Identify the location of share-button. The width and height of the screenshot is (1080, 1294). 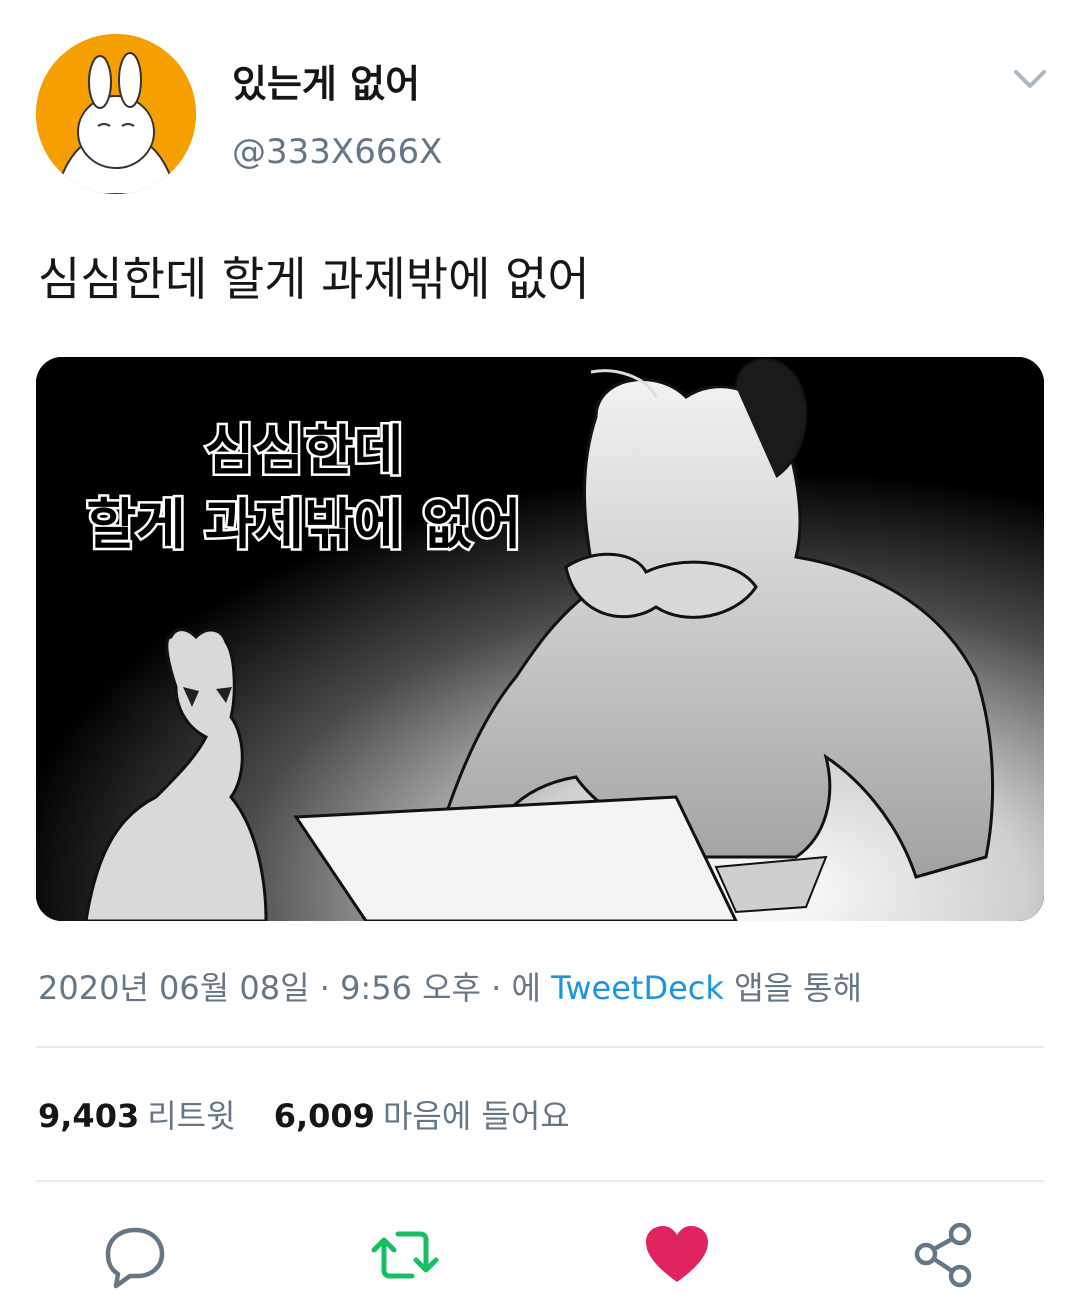
(945, 1255).